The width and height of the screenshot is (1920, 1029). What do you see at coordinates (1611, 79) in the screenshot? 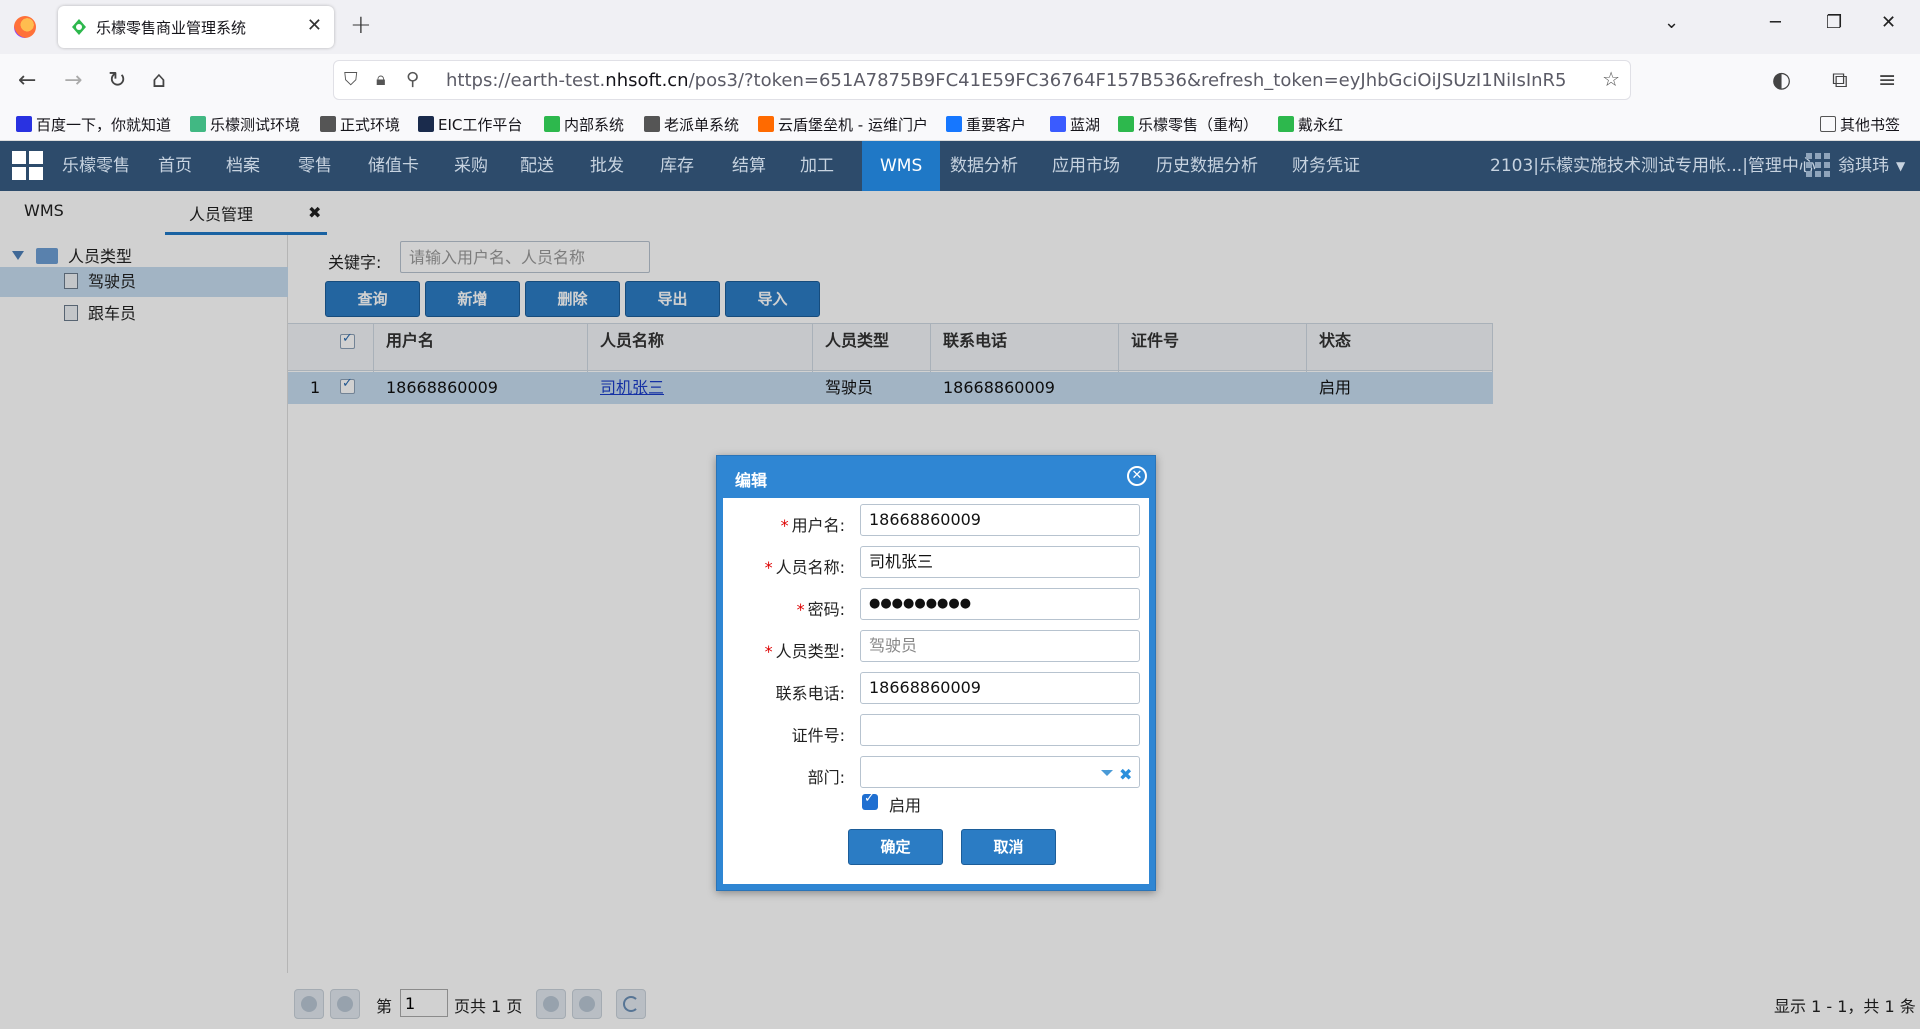
I see `bookmark-star-icon: ☆` at bounding box center [1611, 79].